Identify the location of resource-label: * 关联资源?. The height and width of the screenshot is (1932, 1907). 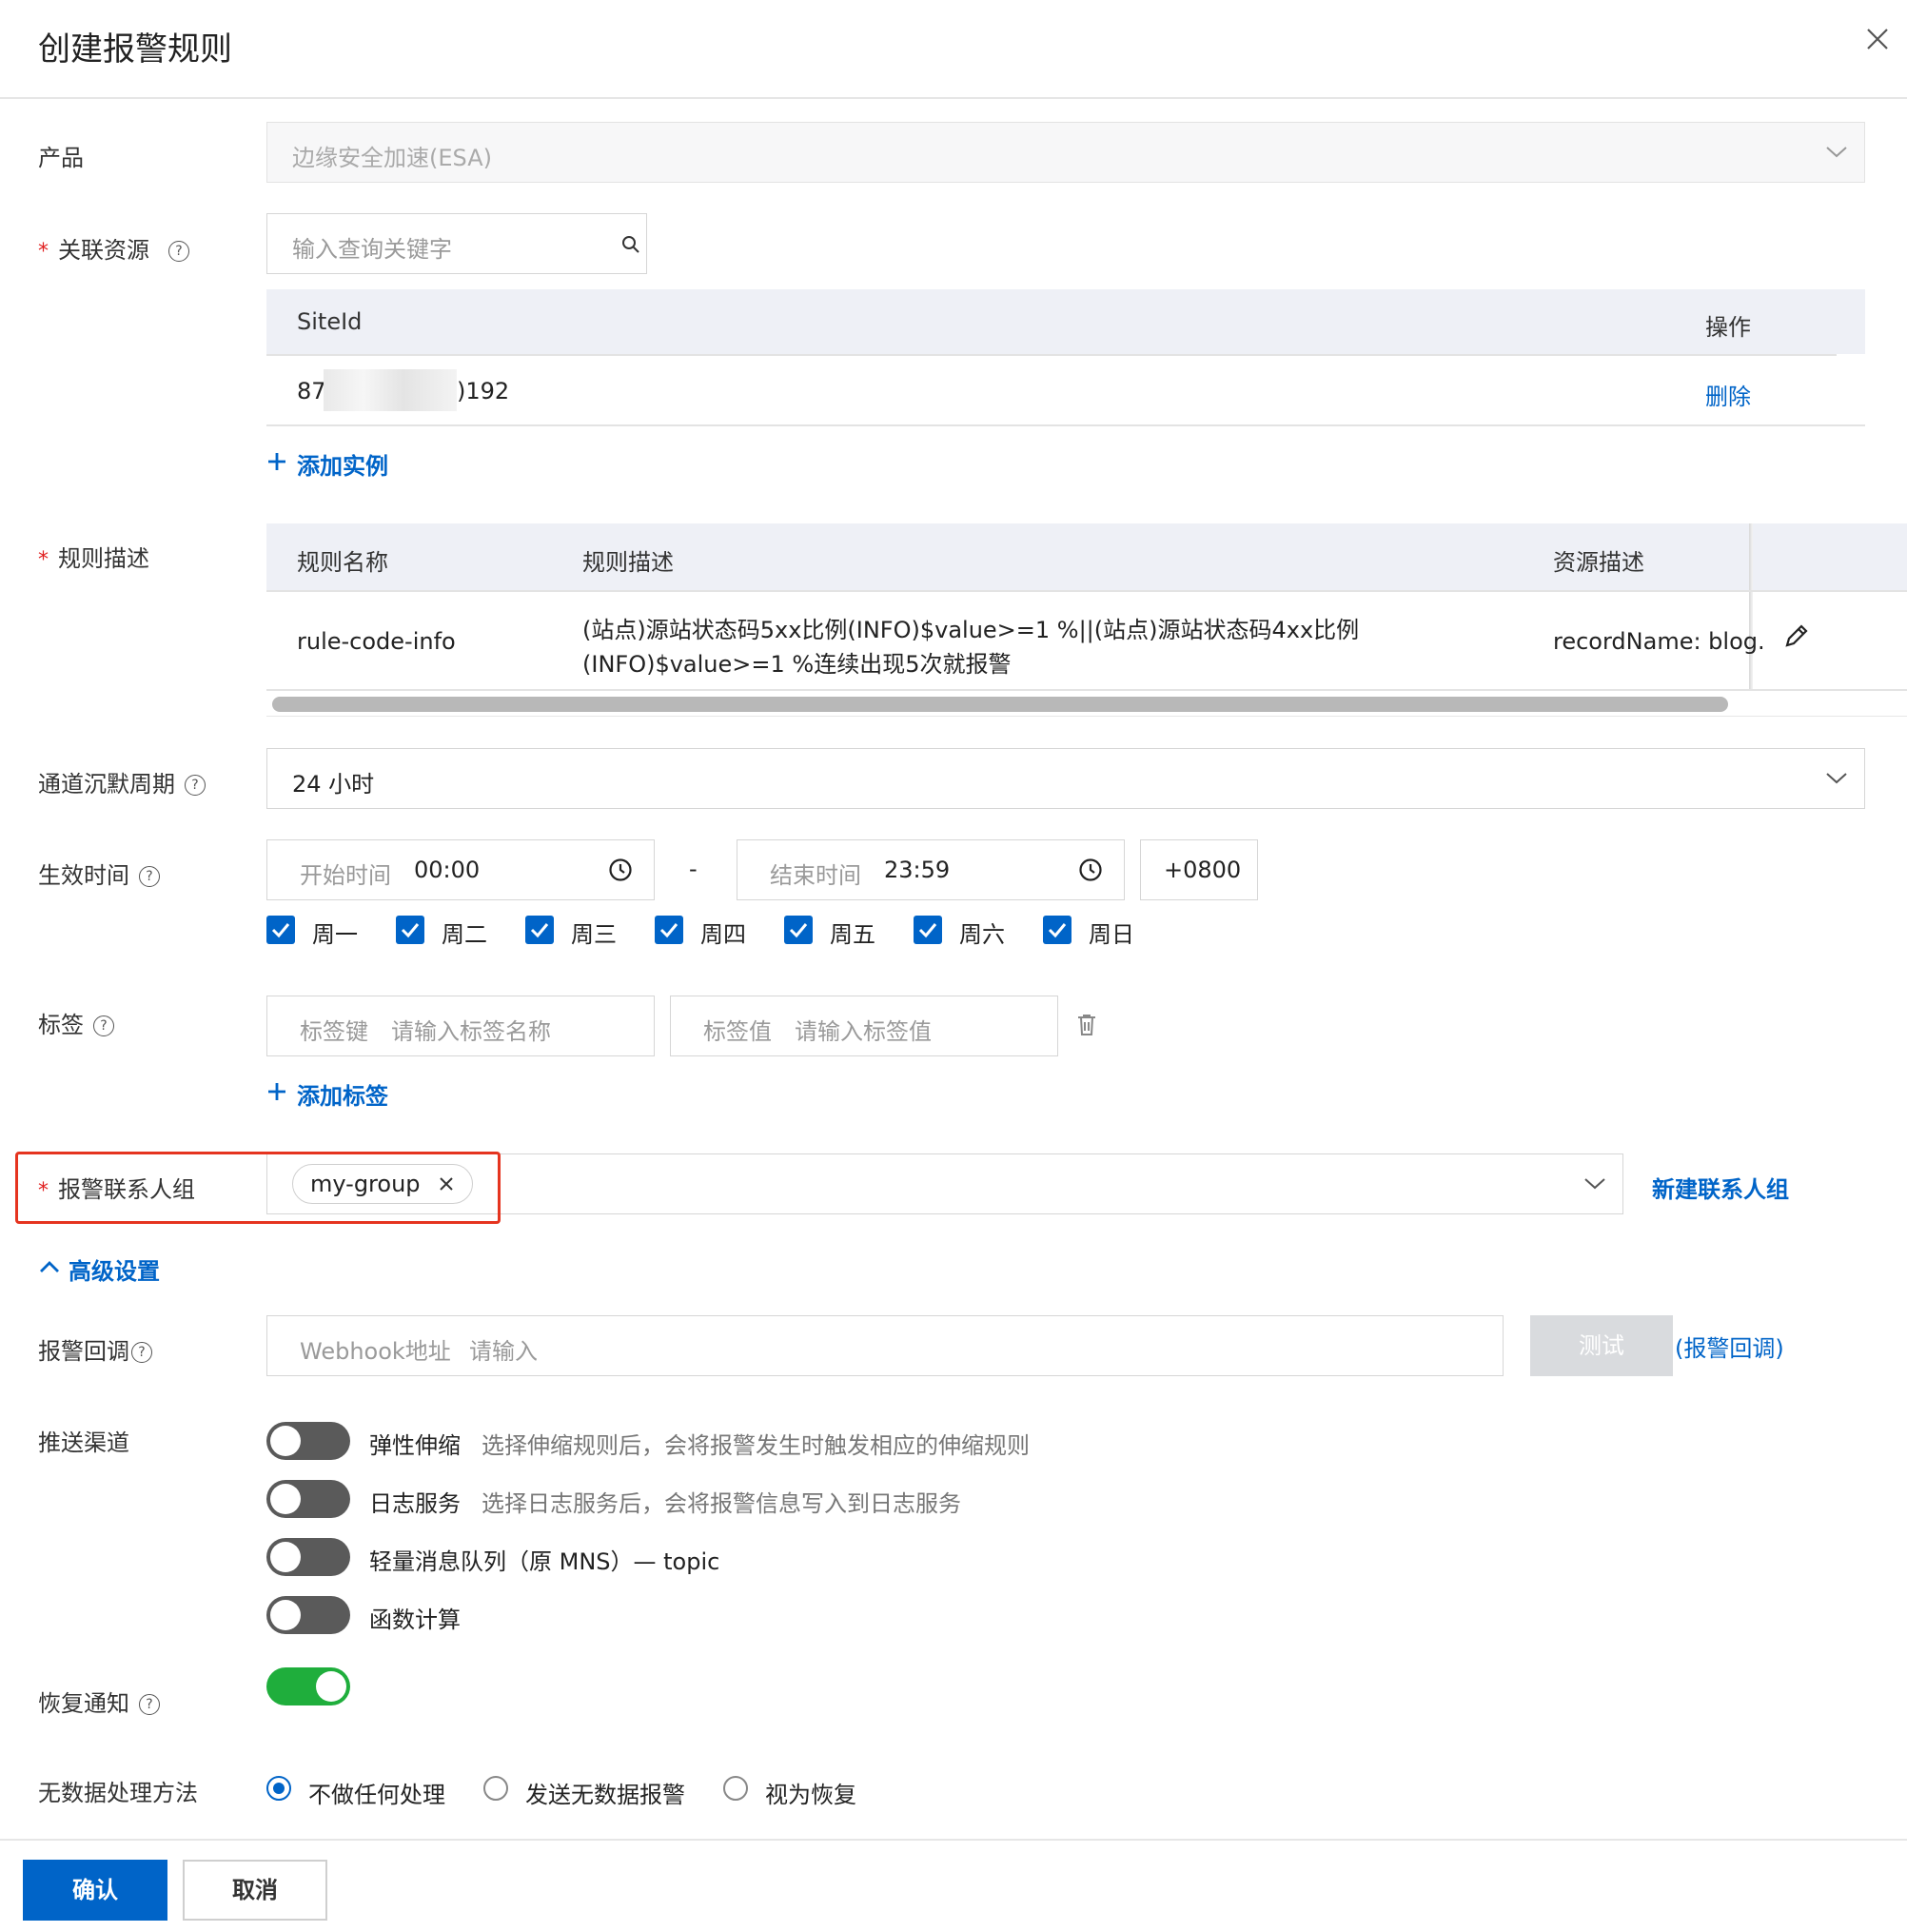
(113, 248).